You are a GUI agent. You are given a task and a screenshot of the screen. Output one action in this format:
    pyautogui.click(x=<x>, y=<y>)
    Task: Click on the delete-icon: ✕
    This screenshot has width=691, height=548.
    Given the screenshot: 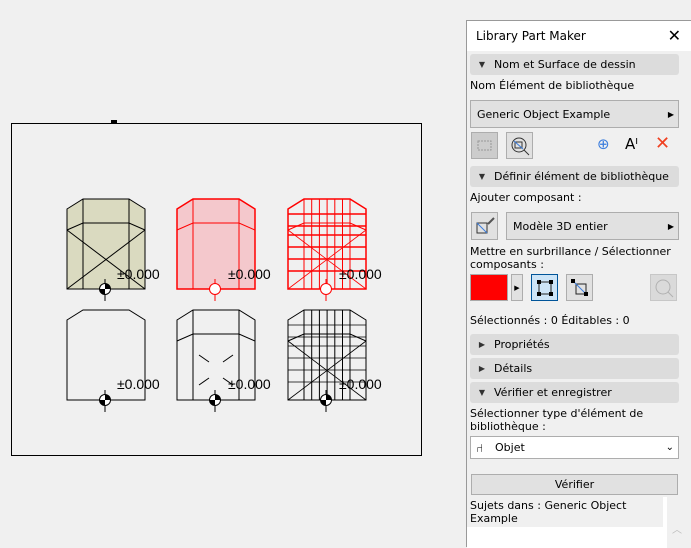 What is the action you would take?
    pyautogui.click(x=662, y=143)
    